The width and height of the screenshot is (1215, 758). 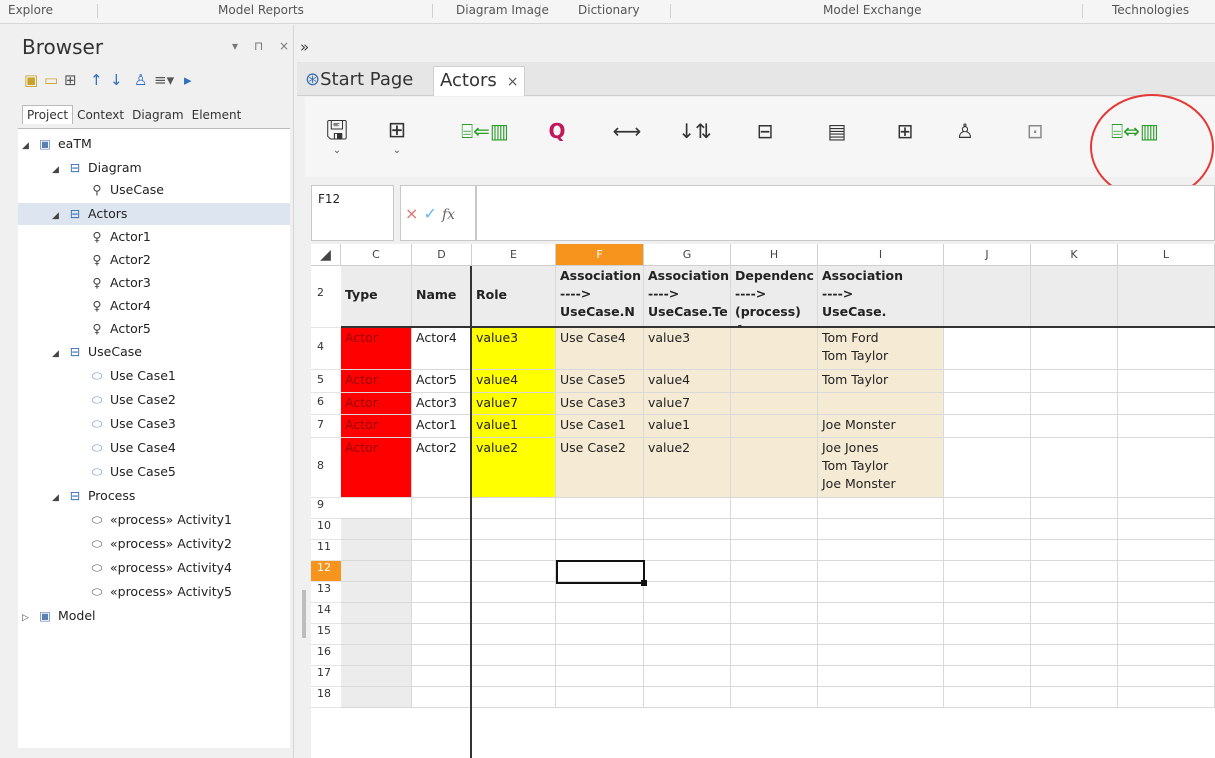 What do you see at coordinates (514, 426) in the screenshot?
I see `table-cell: value1` at bounding box center [514, 426].